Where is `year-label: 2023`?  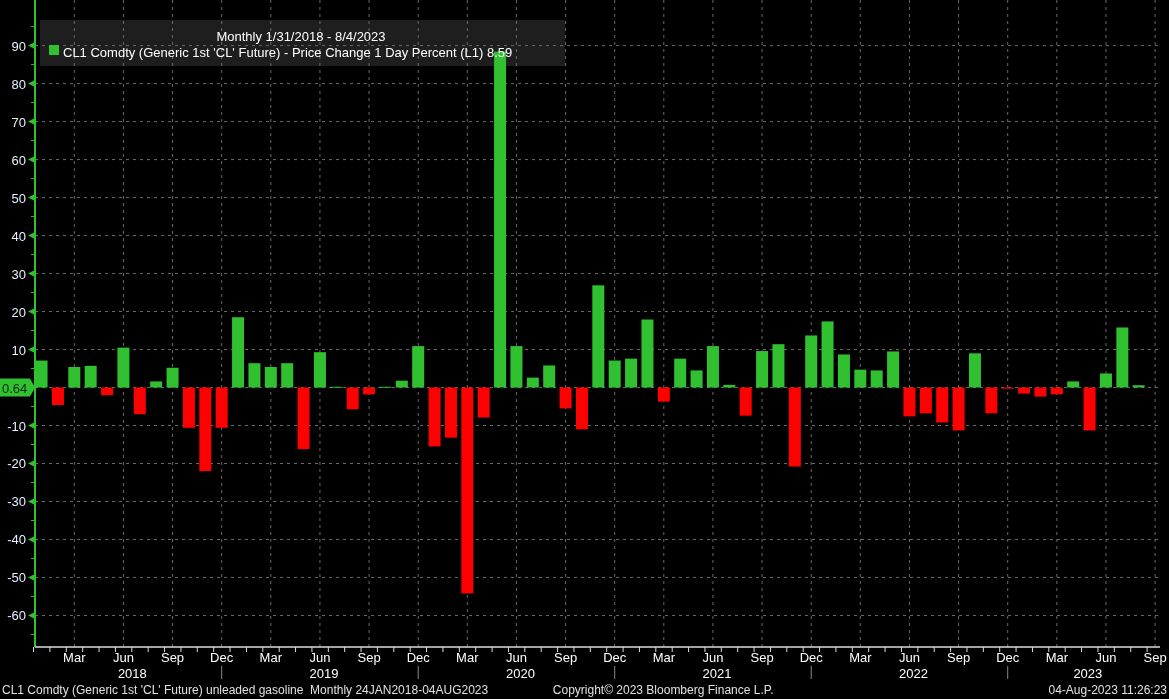
year-label: 2023 is located at coordinates (1088, 673).